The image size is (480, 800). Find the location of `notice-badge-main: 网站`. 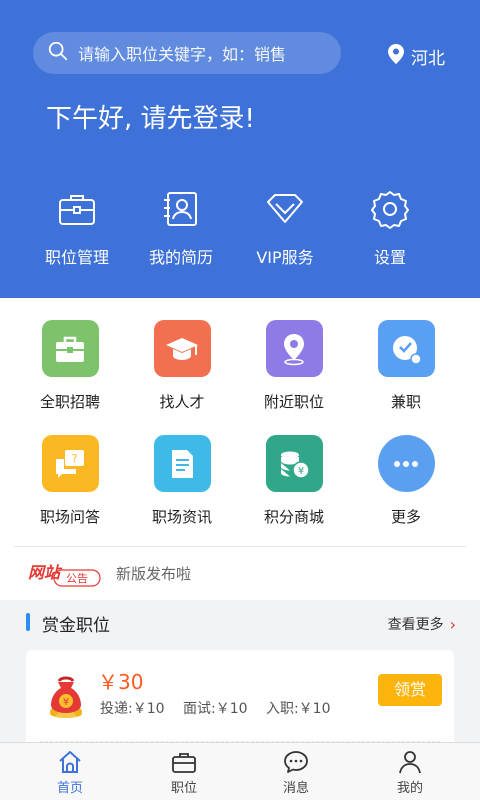

notice-badge-main: 网站 is located at coordinates (45, 572).